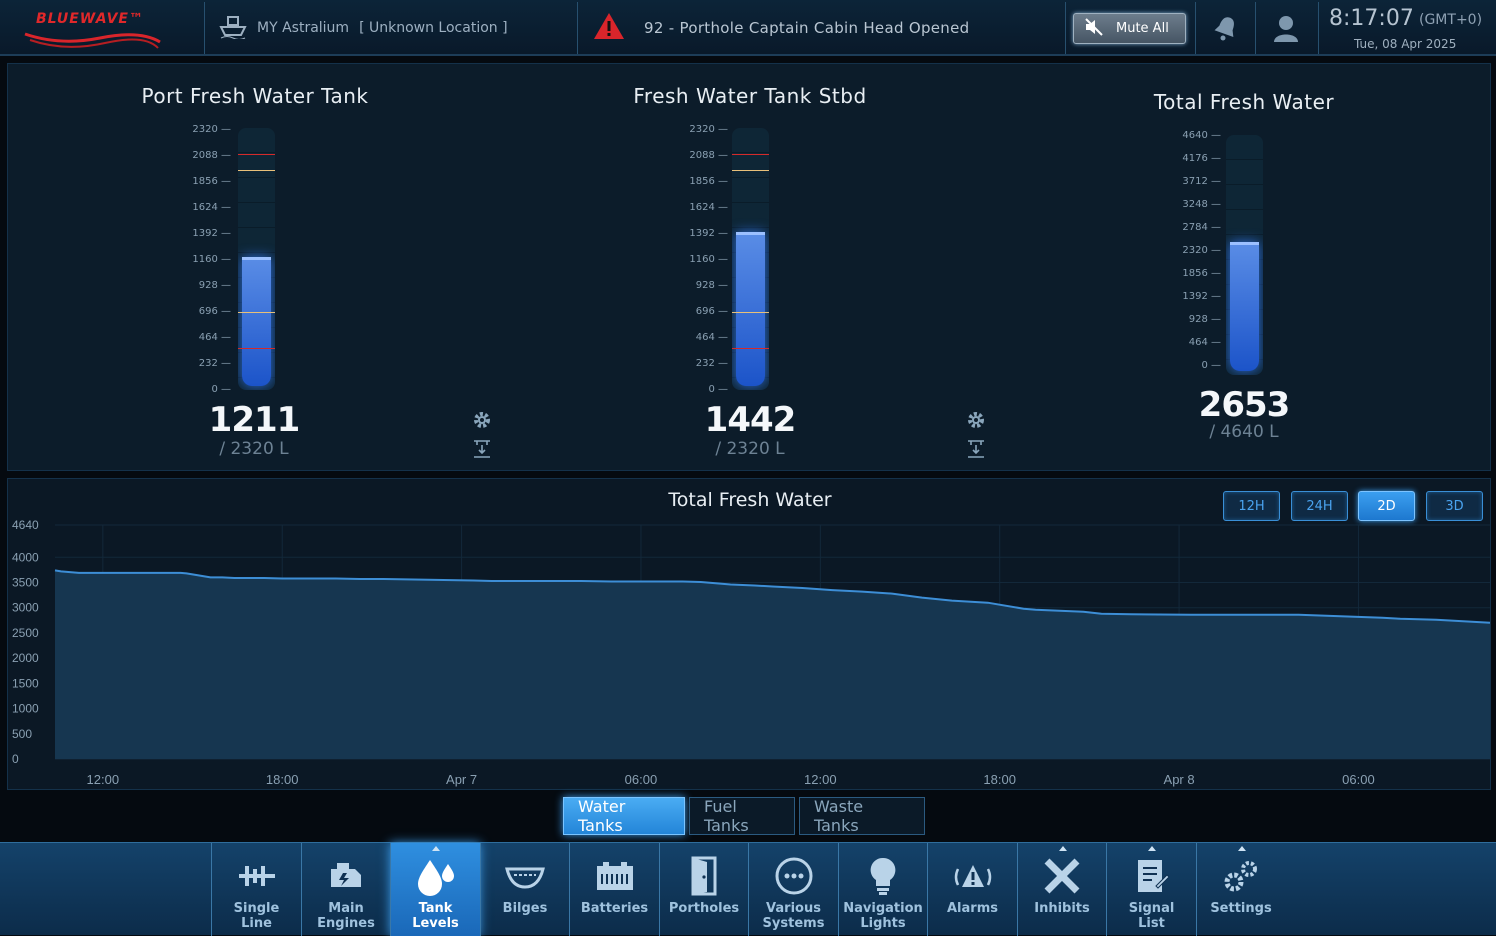 This screenshot has width=1496, height=936. Describe the element at coordinates (233, 28) in the screenshot. I see `ship-icon` at that location.